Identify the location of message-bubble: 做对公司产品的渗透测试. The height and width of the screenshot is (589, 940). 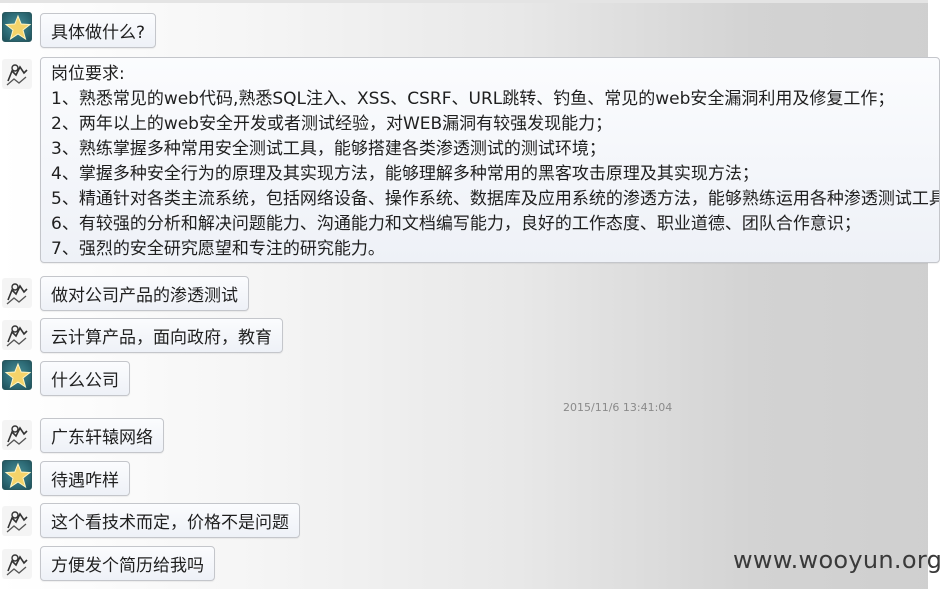
(144, 293).